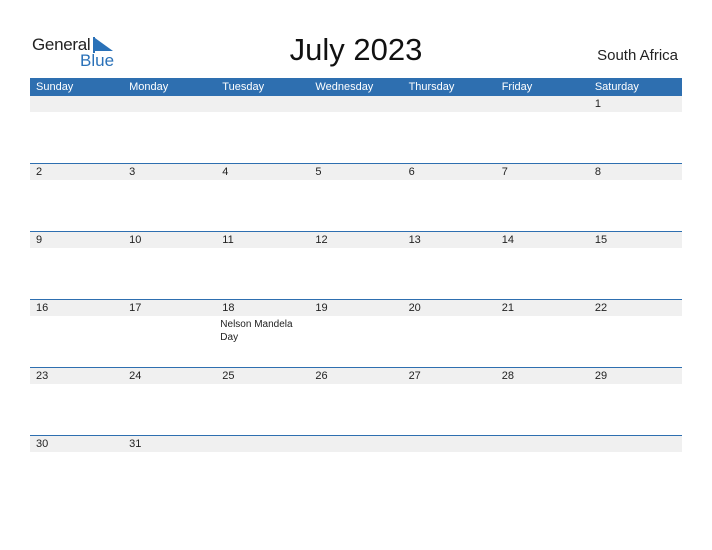 The height and width of the screenshot is (550, 712). What do you see at coordinates (321, 308) in the screenshot?
I see `day-number: 19` at bounding box center [321, 308].